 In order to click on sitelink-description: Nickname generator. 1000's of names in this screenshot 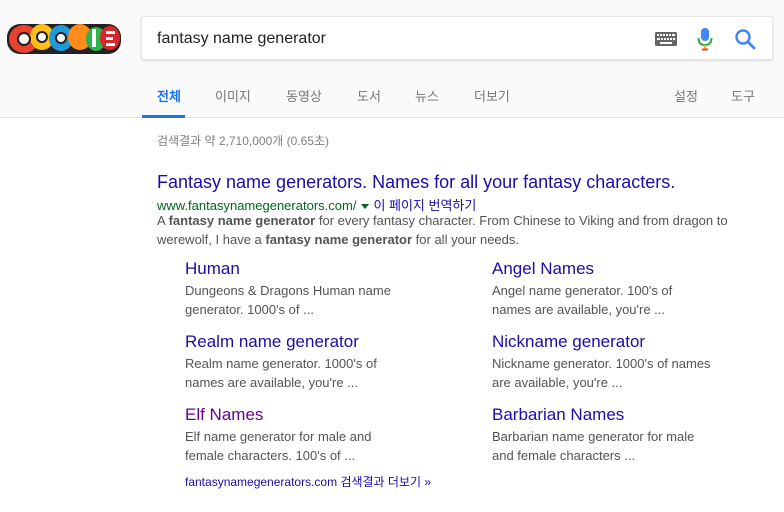, I will do `click(601, 363)`.